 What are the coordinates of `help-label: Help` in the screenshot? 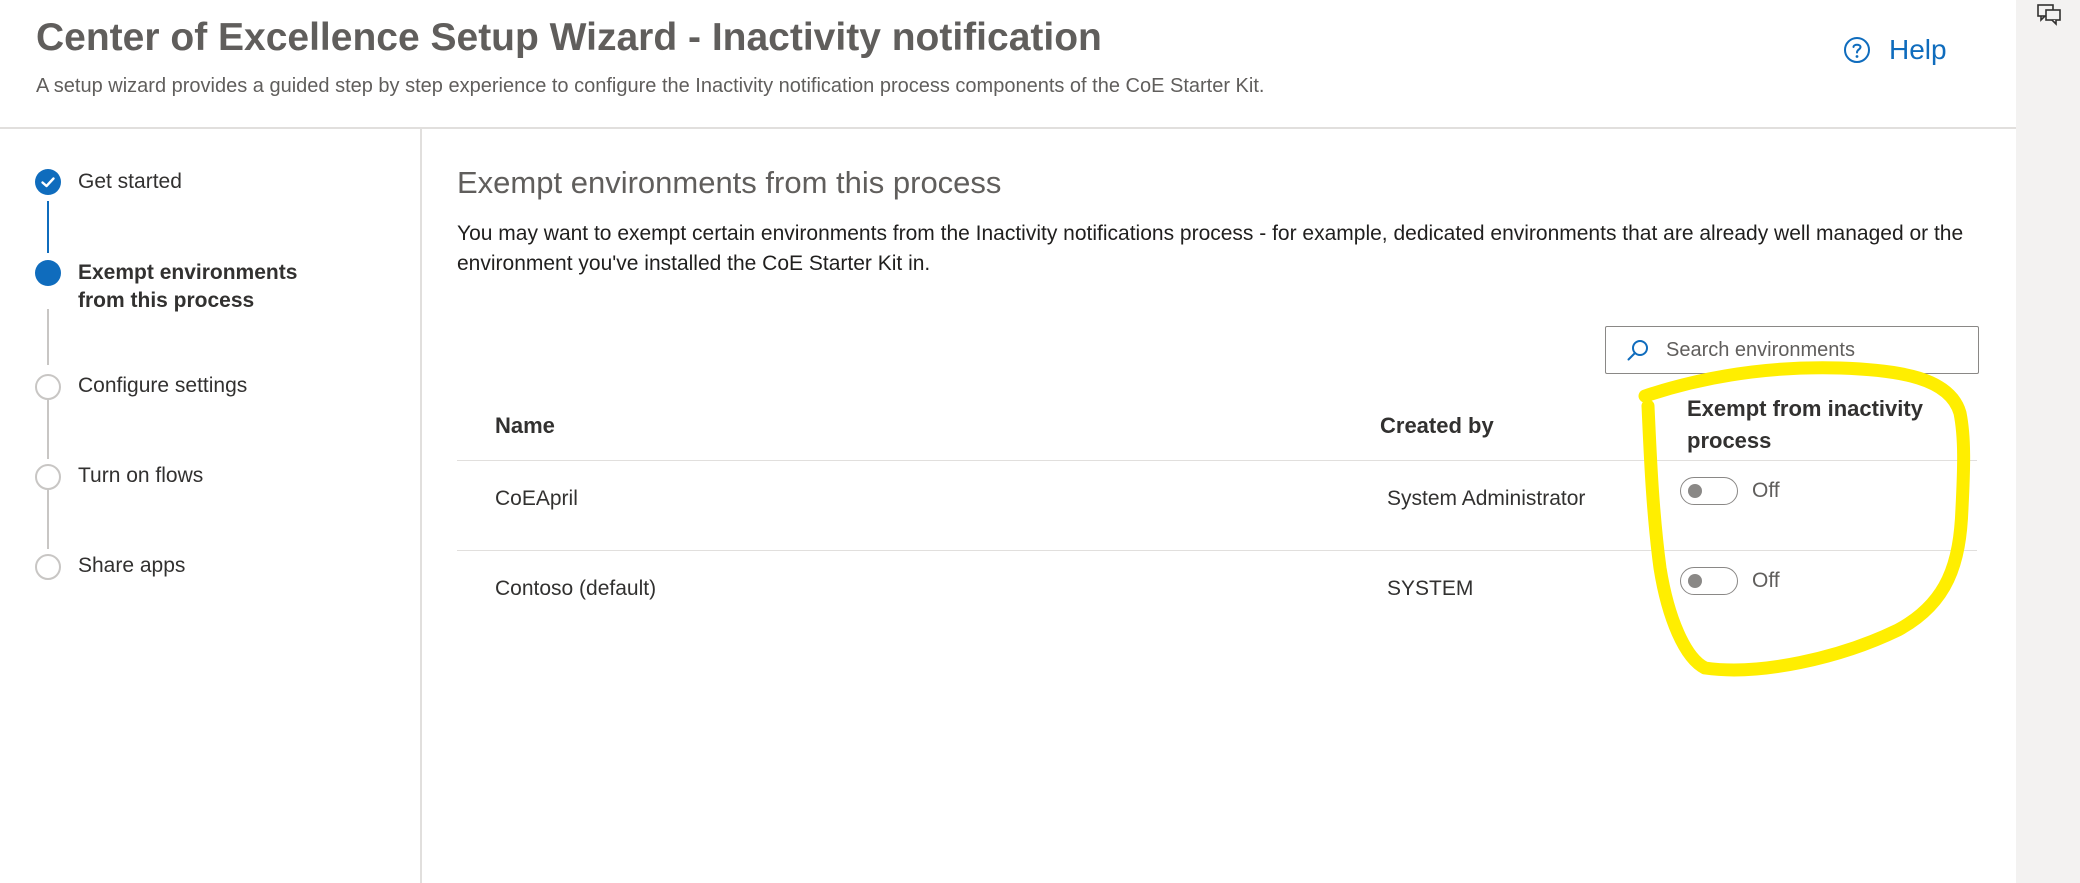 It's located at (1918, 49).